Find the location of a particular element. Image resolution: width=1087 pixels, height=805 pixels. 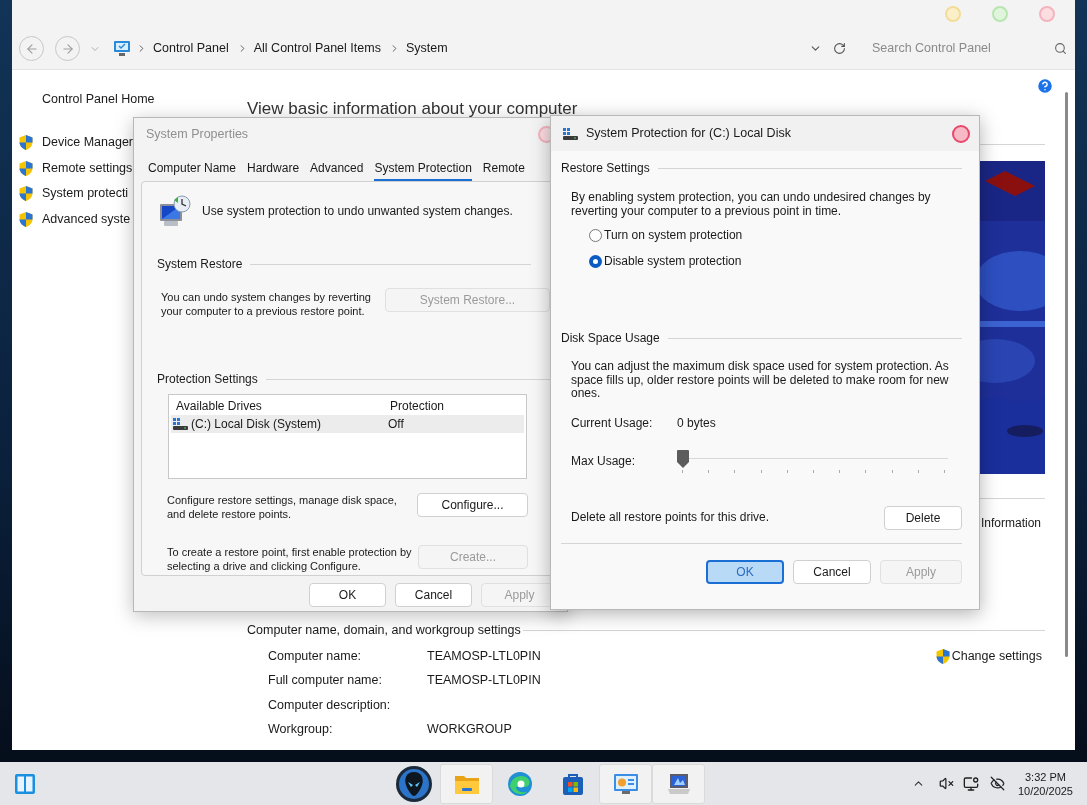

page-heading: View basic information about your computer is located at coordinates (412, 109).